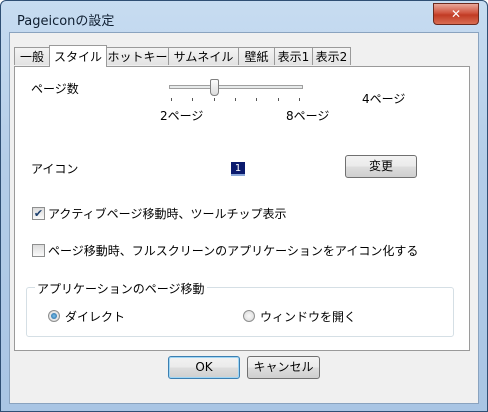 The image size is (488, 412). What do you see at coordinates (137, 56) in the screenshot?
I see `tab-hotkey: ホットキー` at bounding box center [137, 56].